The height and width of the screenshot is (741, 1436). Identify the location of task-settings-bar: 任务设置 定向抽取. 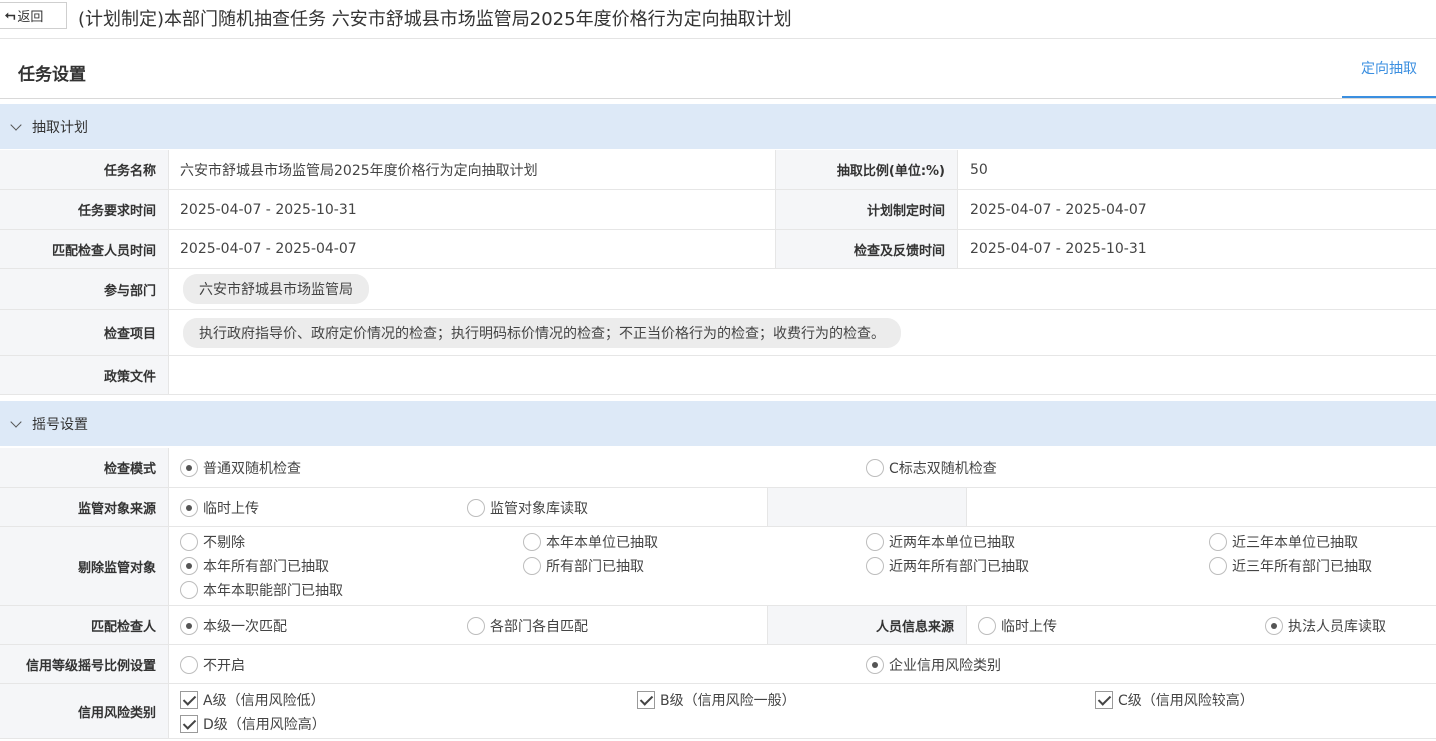
(718, 69).